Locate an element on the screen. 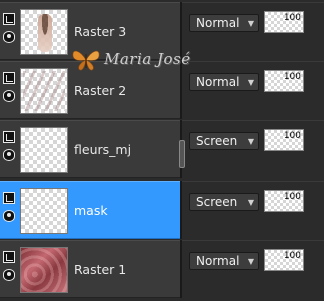  layer-name: mask is located at coordinates (91, 210).